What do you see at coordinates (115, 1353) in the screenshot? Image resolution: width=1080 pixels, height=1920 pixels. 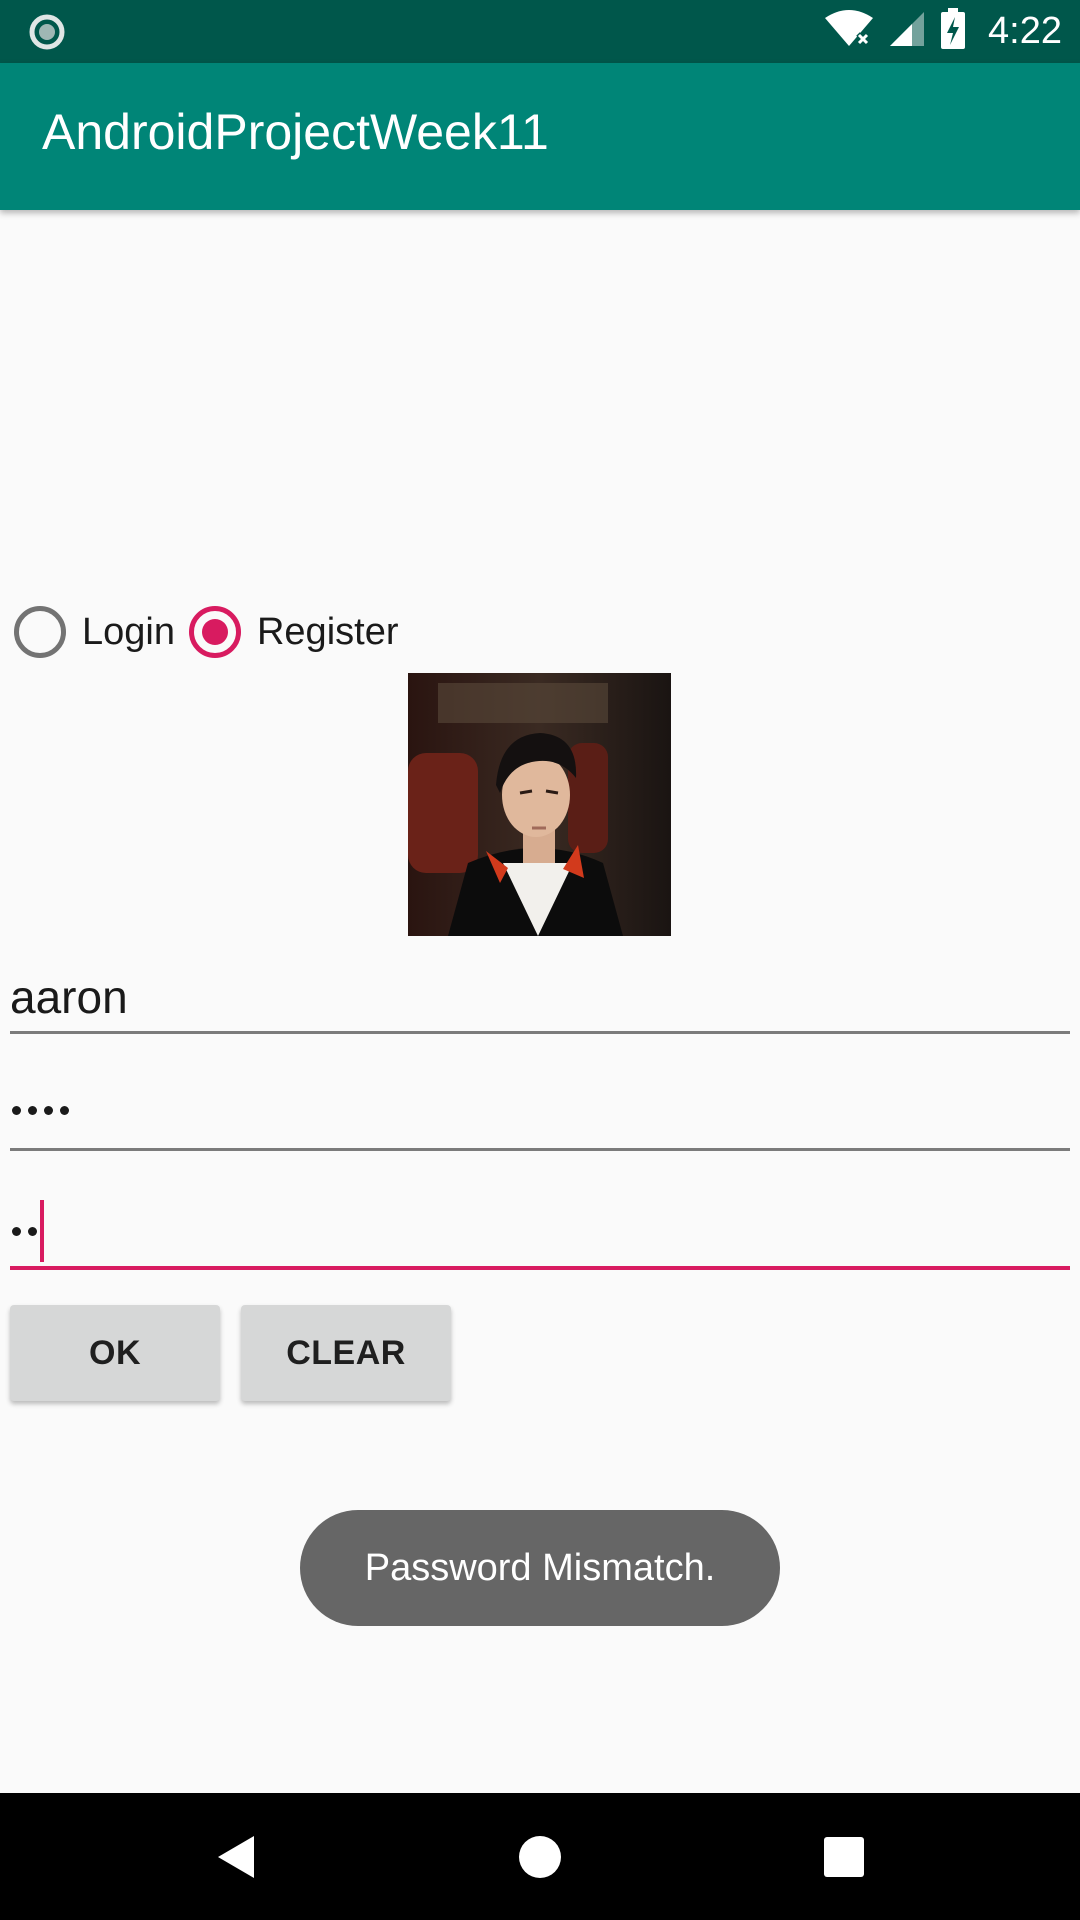 I see `ok-button: OK` at bounding box center [115, 1353].